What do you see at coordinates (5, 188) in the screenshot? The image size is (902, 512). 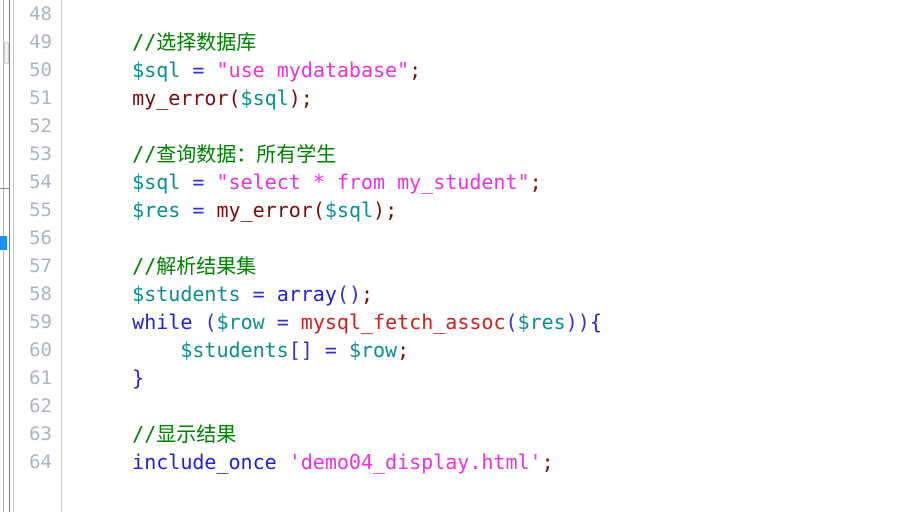 I see `strip-divider` at bounding box center [5, 188].